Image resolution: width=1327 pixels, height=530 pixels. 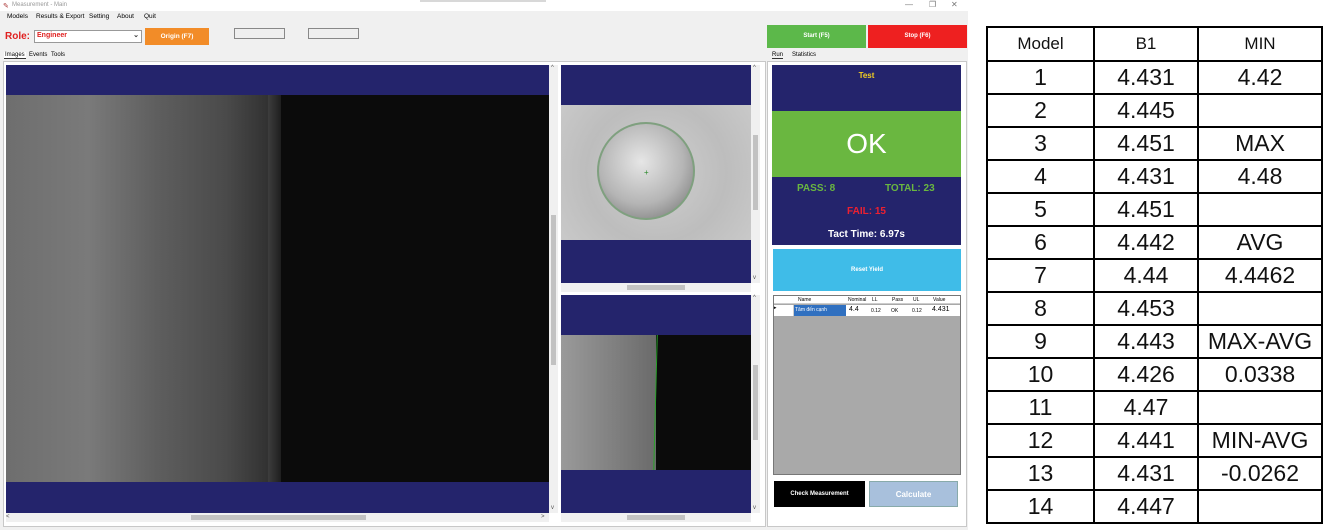 What do you see at coordinates (1040, 110) in the screenshot?
I see `cell-model: 2` at bounding box center [1040, 110].